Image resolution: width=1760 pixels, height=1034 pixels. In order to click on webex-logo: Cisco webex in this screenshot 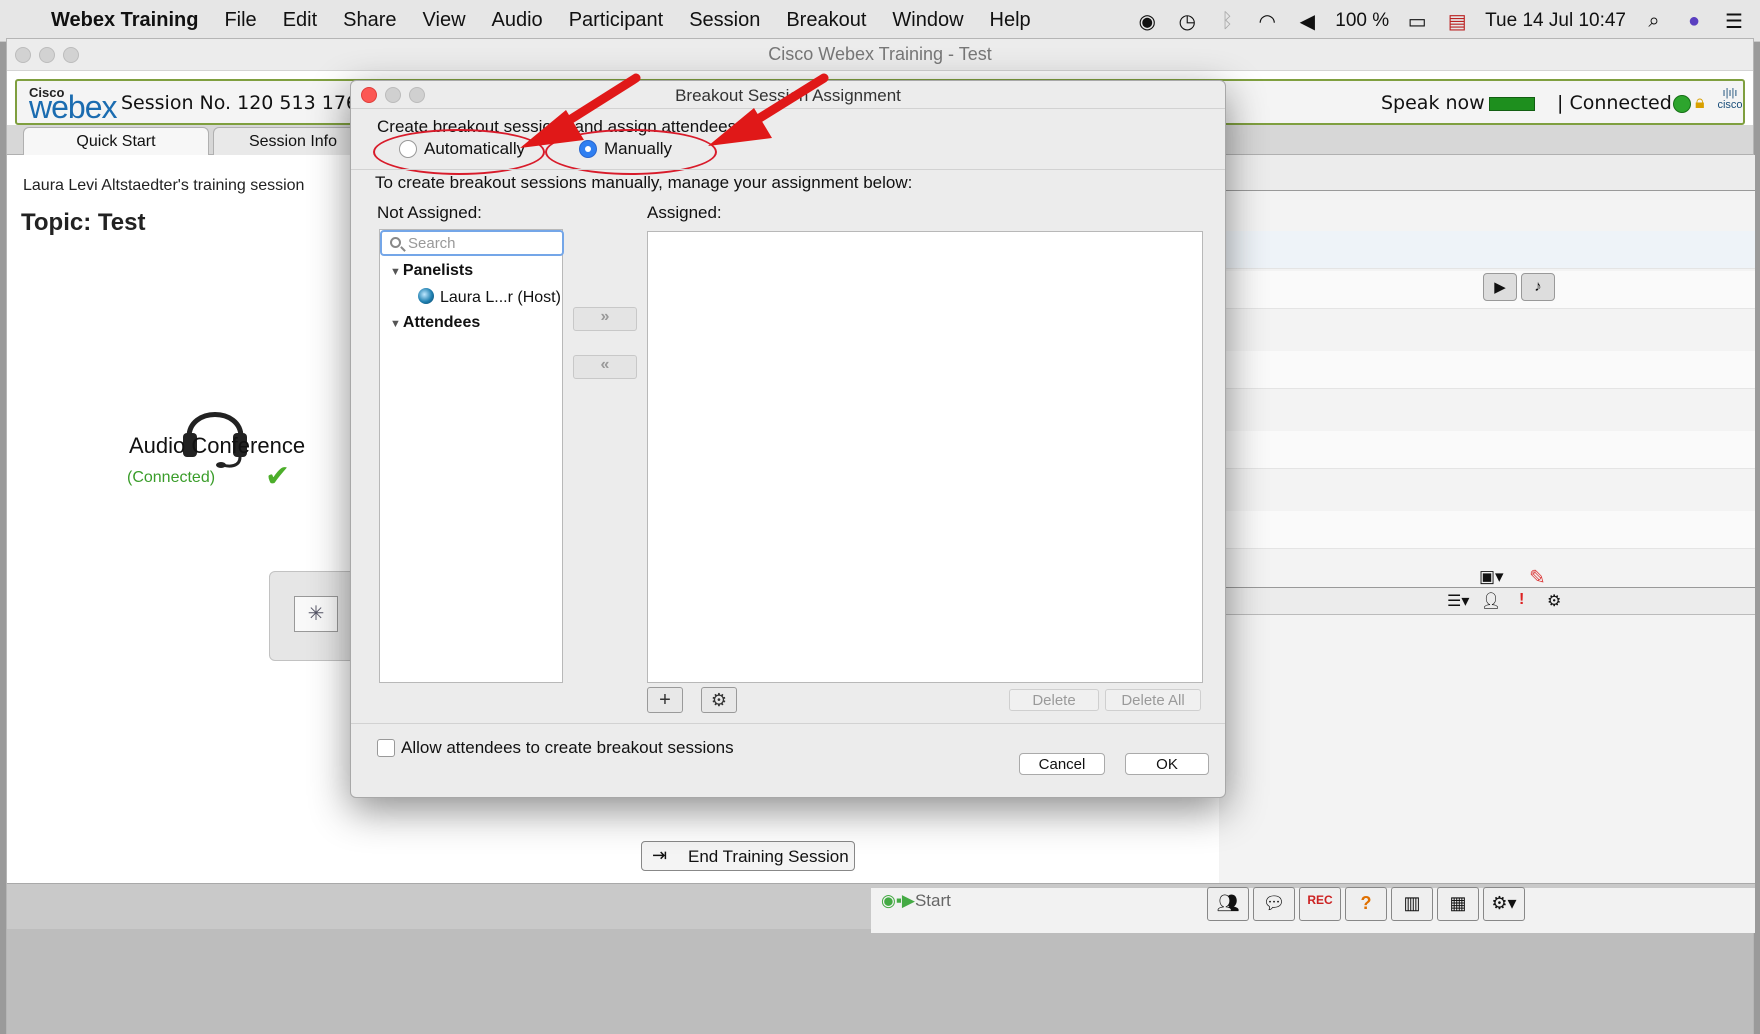, I will do `click(71, 104)`.